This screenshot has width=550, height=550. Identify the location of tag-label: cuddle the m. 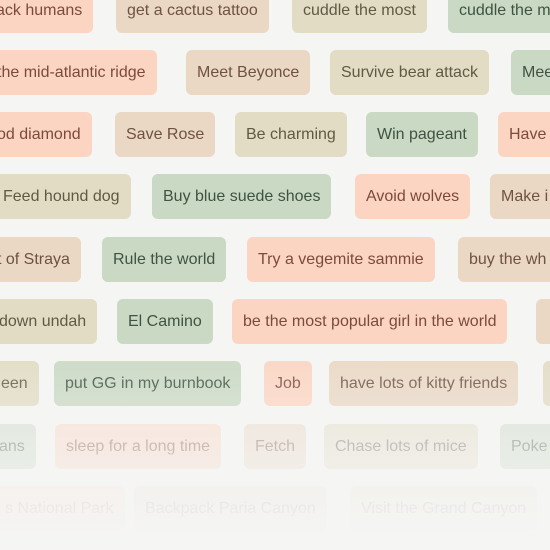
(504, 10).